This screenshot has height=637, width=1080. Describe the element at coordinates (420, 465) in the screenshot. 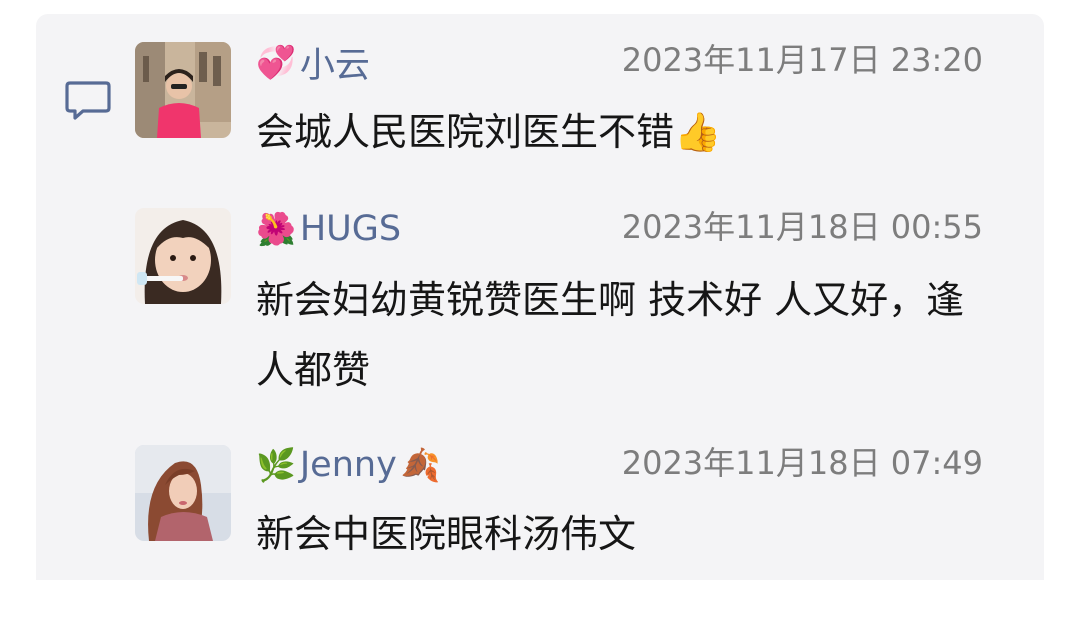

I see `fallen-leaf-emoji-icon: 🍂` at that location.